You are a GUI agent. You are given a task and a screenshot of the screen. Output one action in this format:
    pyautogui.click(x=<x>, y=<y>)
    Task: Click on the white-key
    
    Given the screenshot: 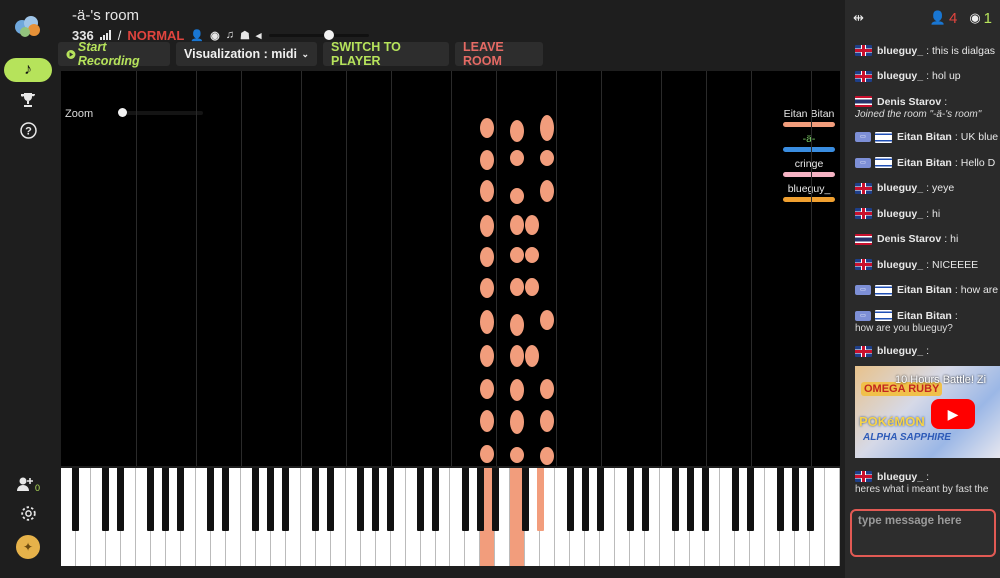 What is the action you would take?
    pyautogui.click(x=832, y=517)
    